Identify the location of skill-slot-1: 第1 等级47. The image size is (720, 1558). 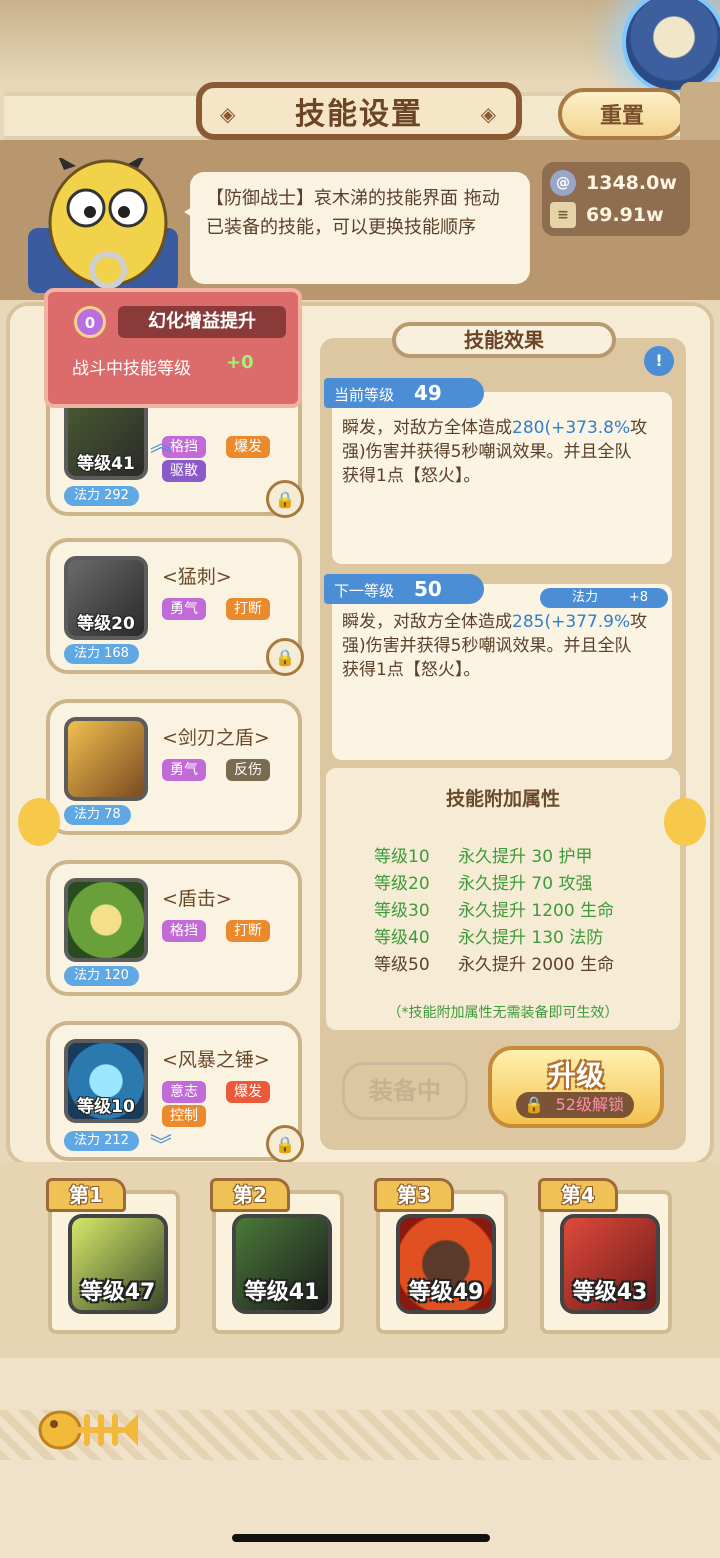
(113, 1256).